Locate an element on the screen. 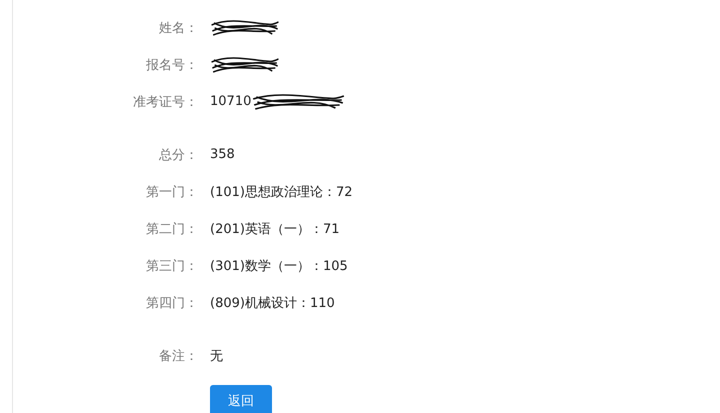  field-label: 第三门： is located at coordinates (171, 266).